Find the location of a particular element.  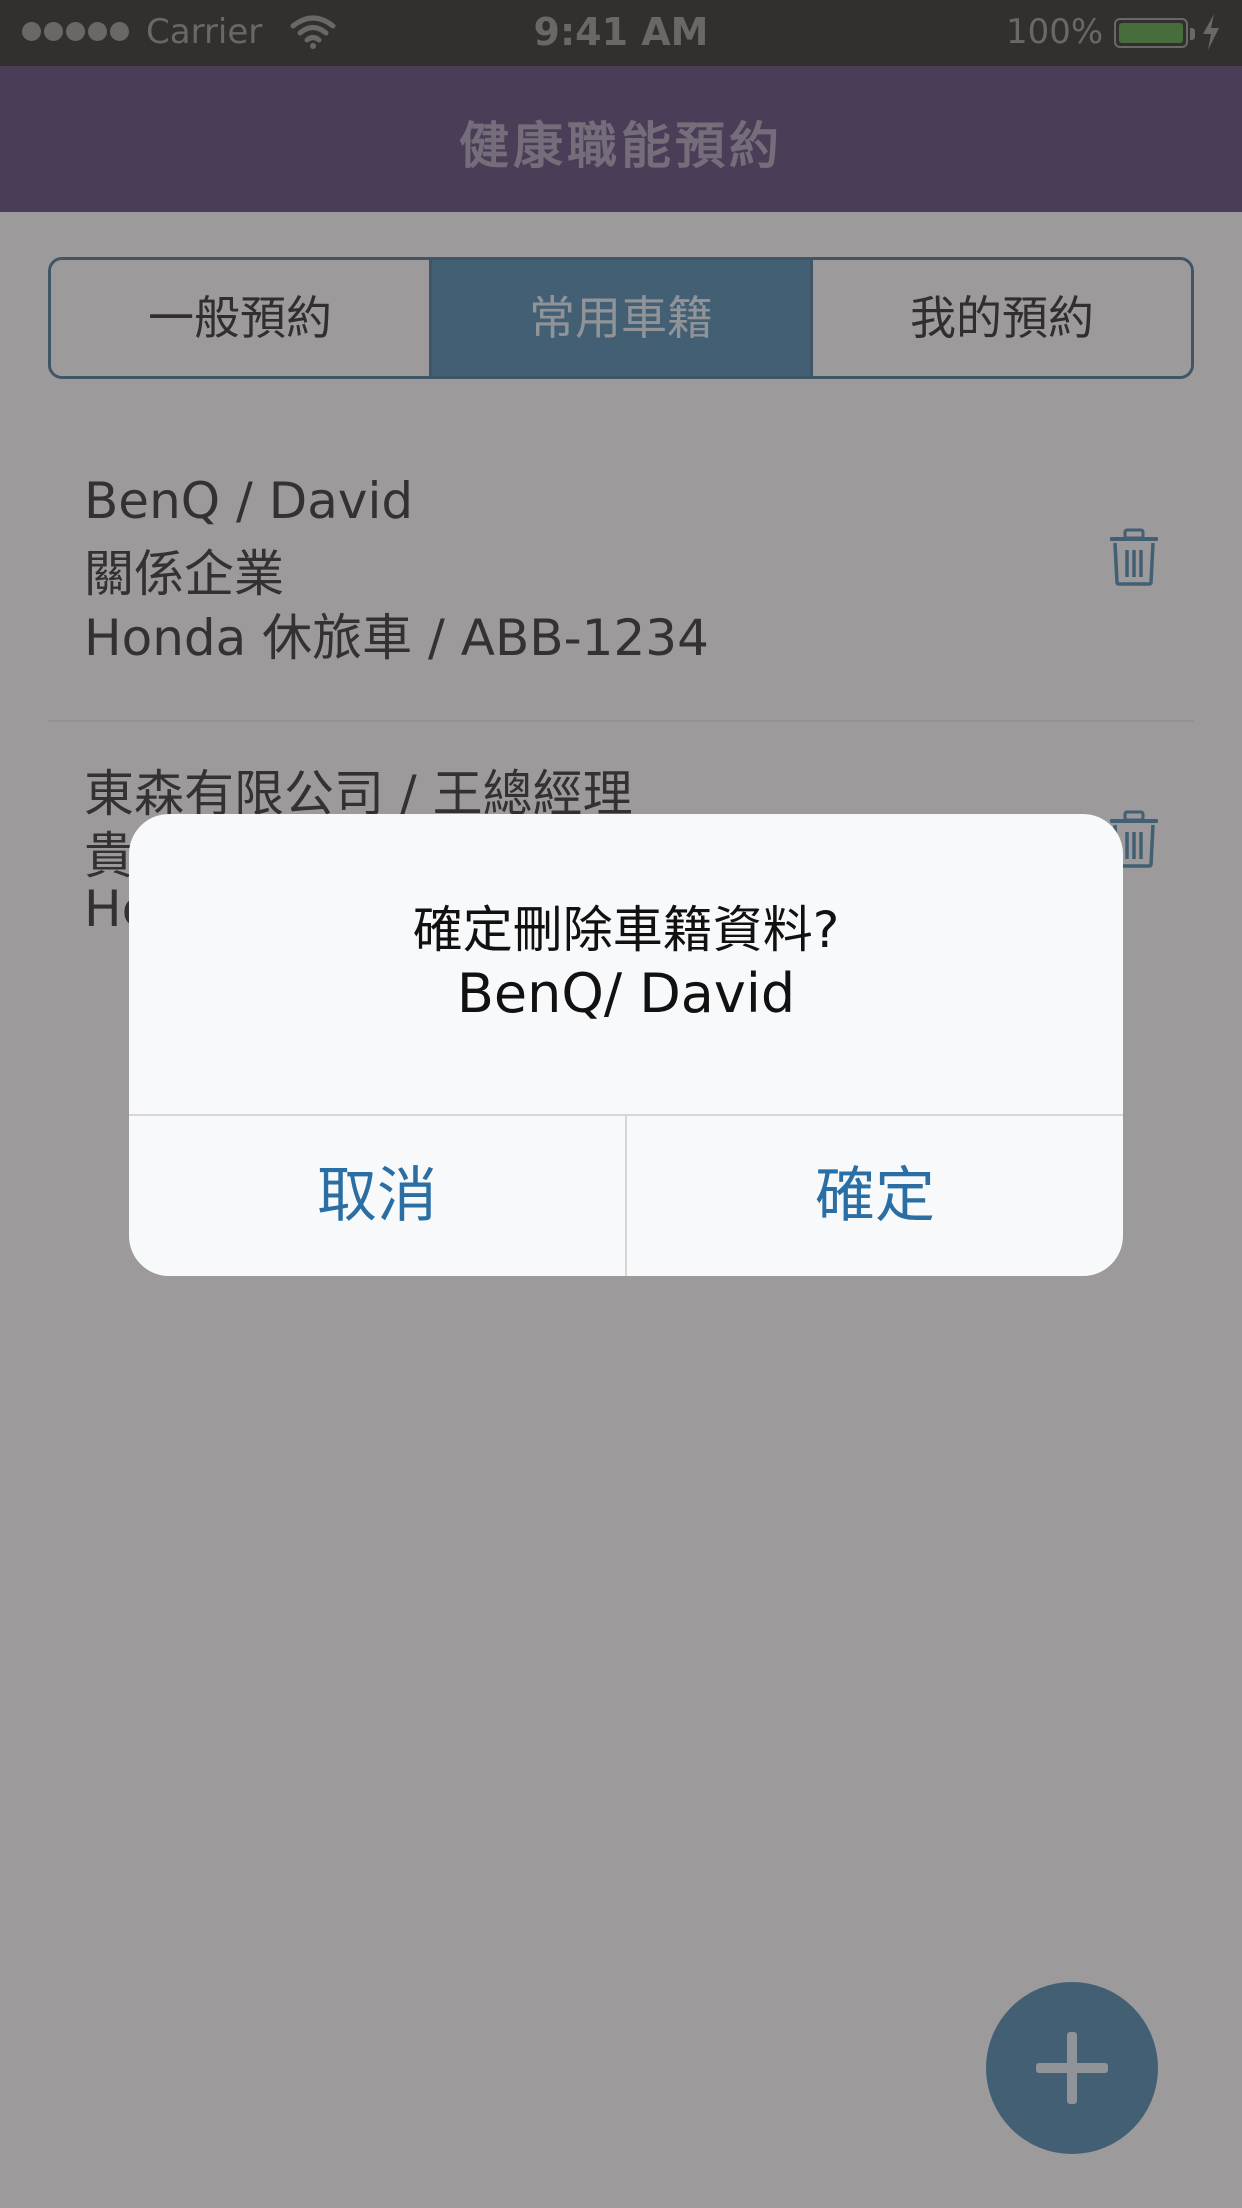

cancel-button: 取消 is located at coordinates (377, 1196).